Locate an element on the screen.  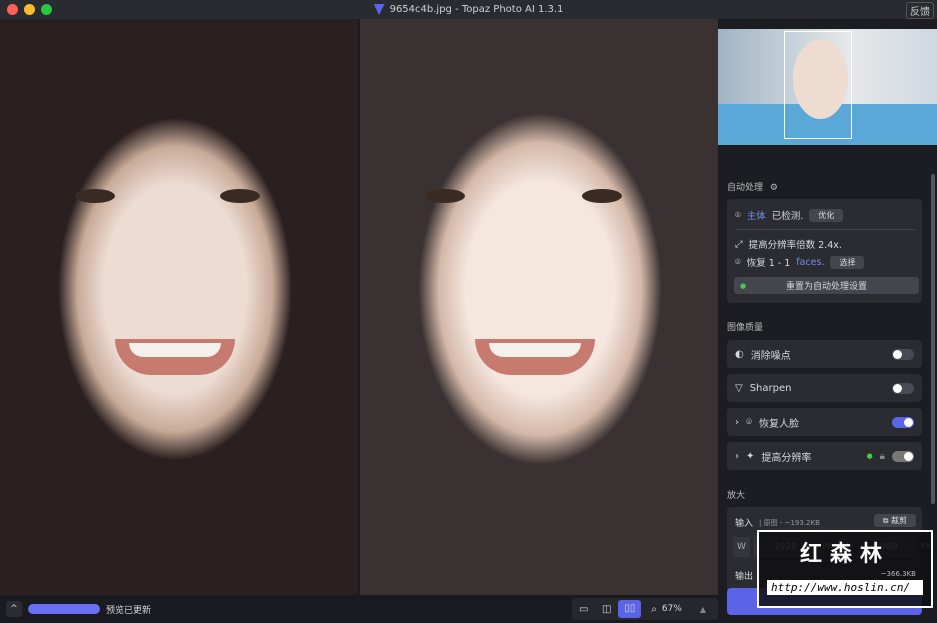
zoom-level: 67% is located at coordinates (672, 609).